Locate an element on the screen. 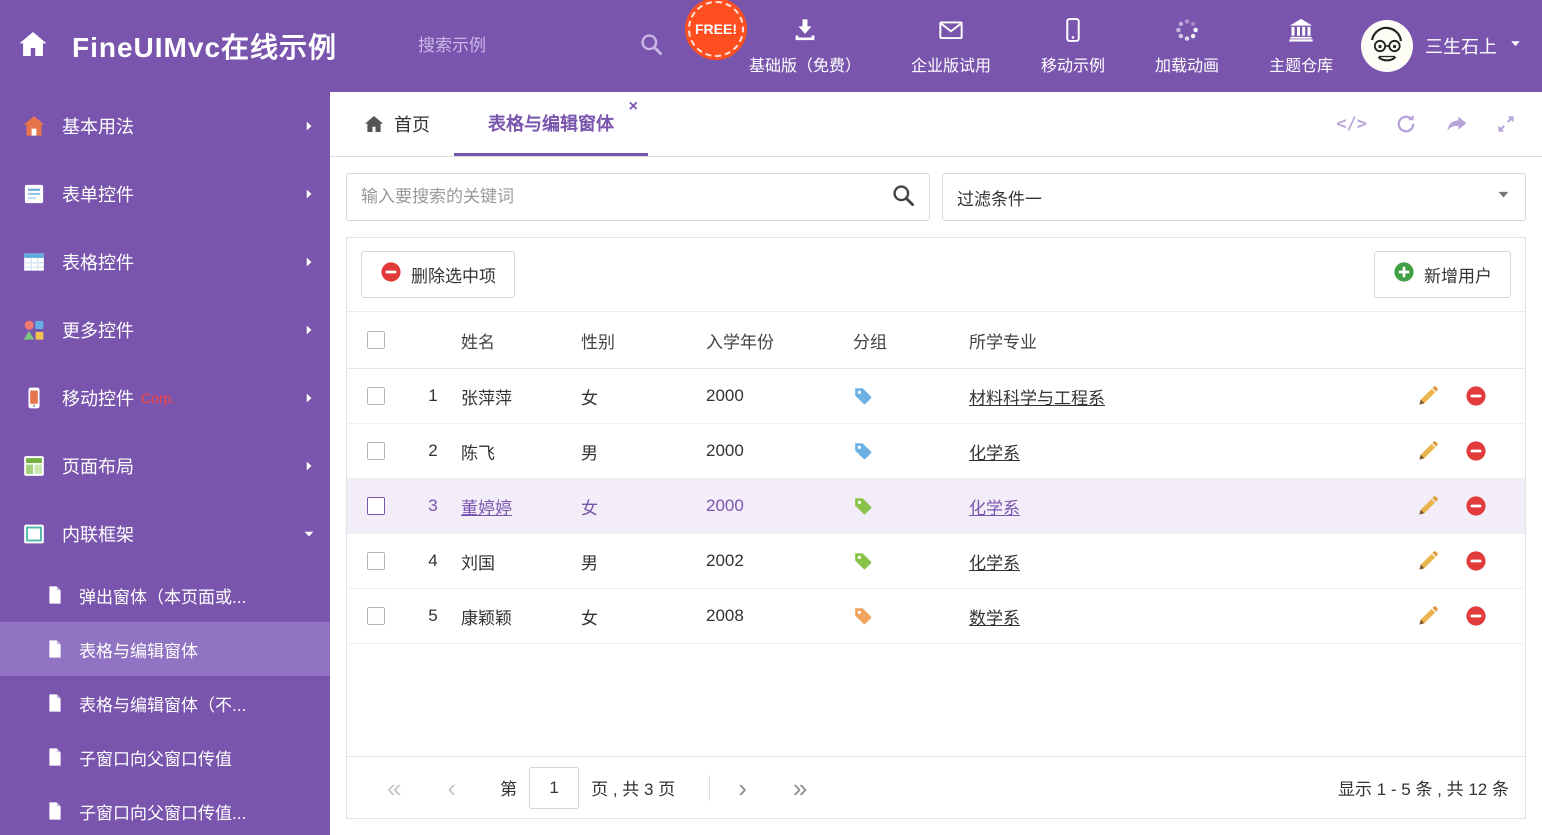  sidebar-item-basic-usage: 基本用法 is located at coordinates (165, 126).